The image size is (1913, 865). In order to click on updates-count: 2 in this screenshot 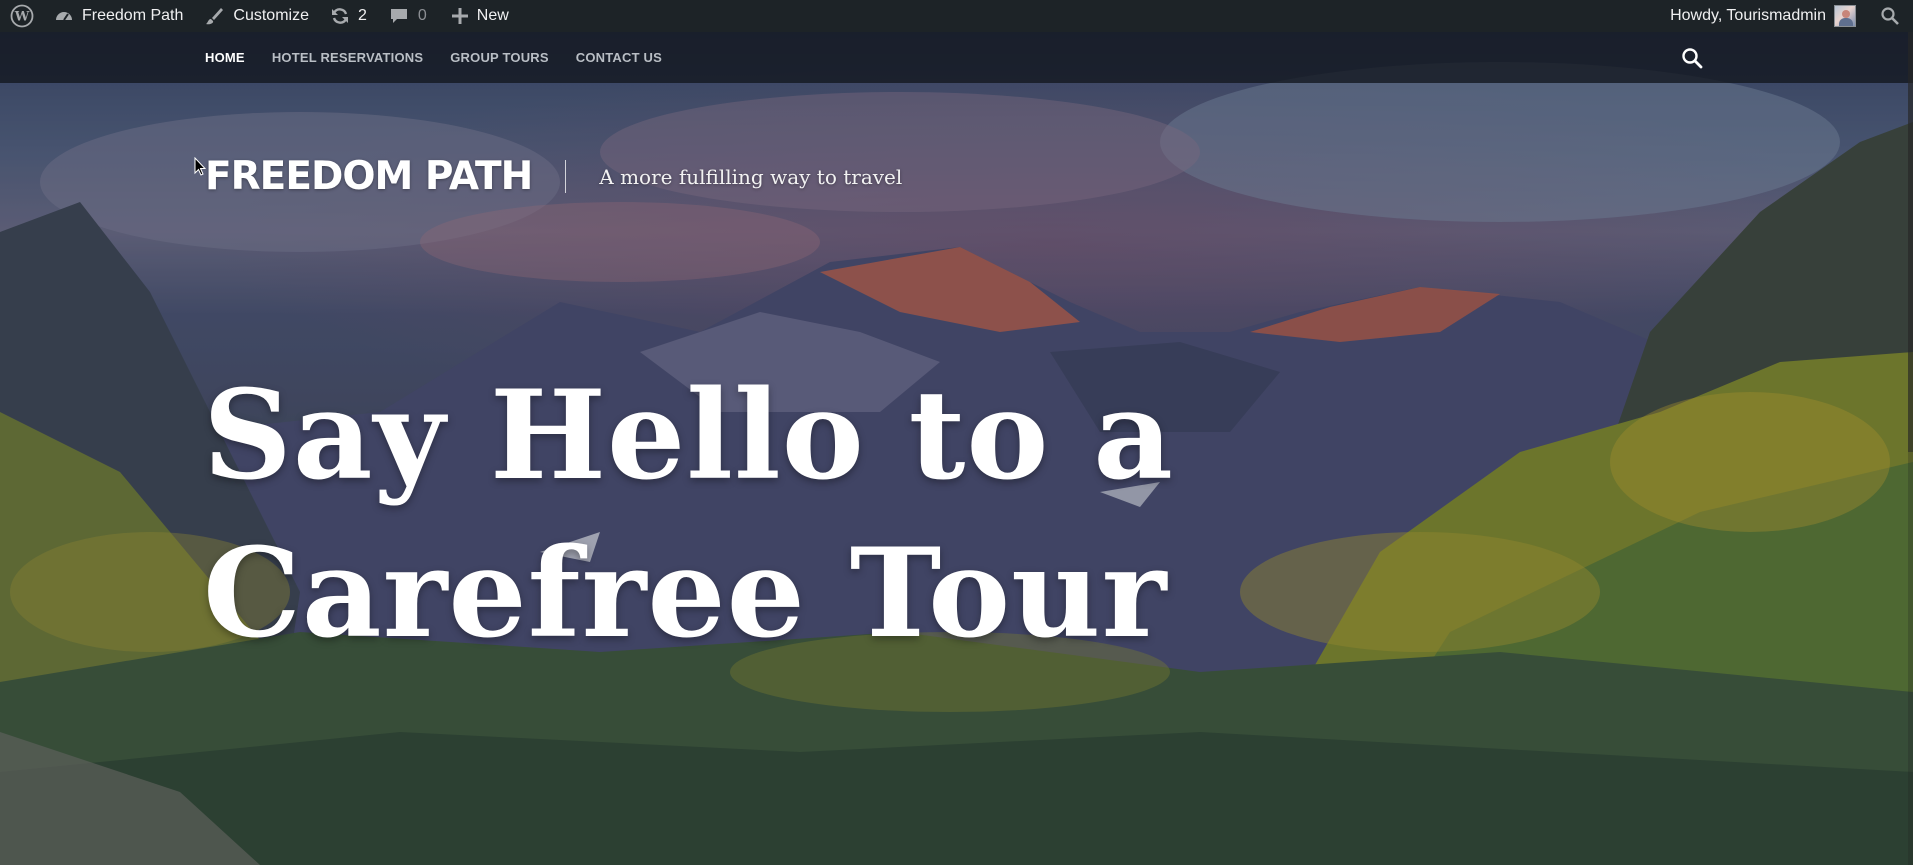, I will do `click(362, 15)`.